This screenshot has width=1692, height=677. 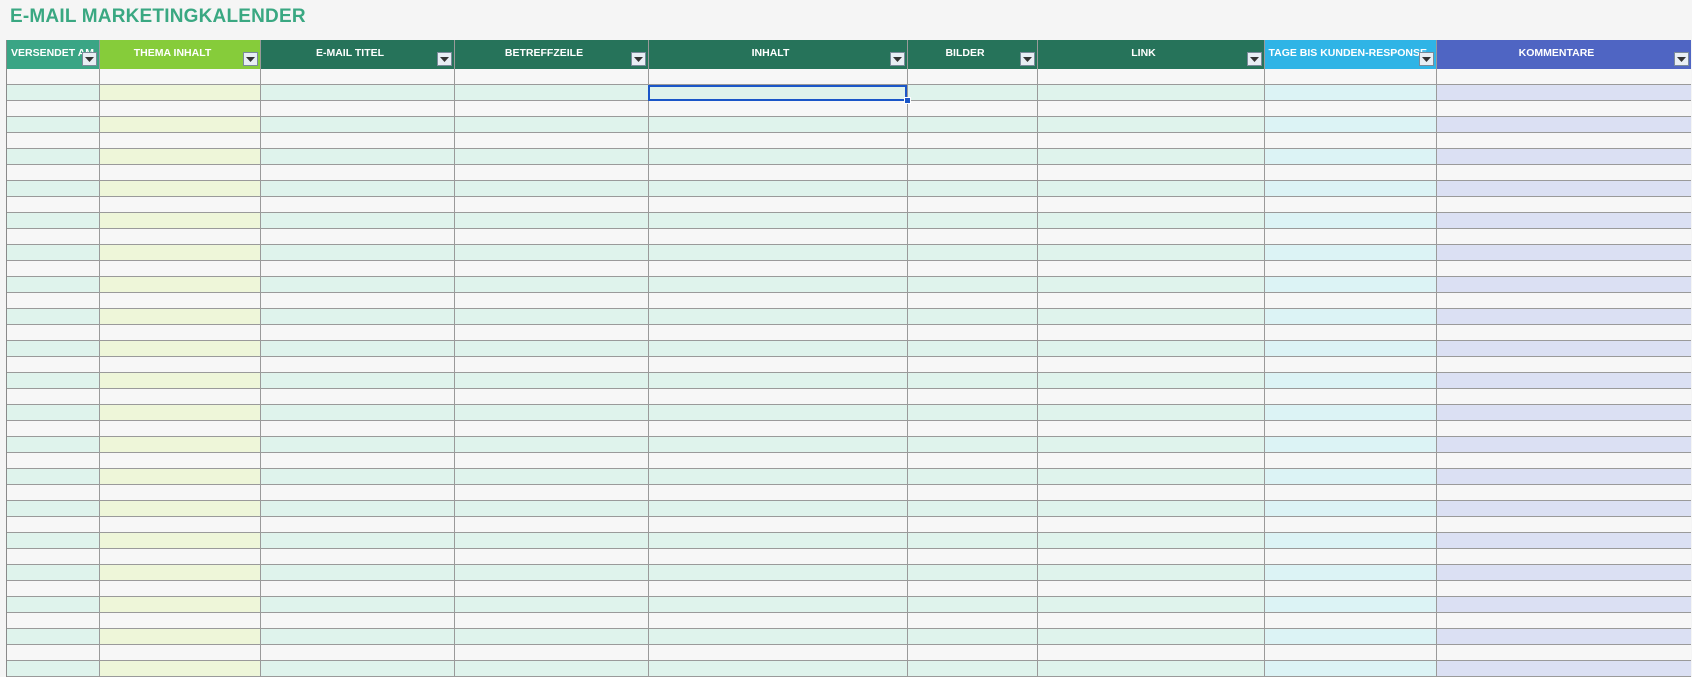 I want to click on column-header-link: LINK, so click(x=1151, y=54).